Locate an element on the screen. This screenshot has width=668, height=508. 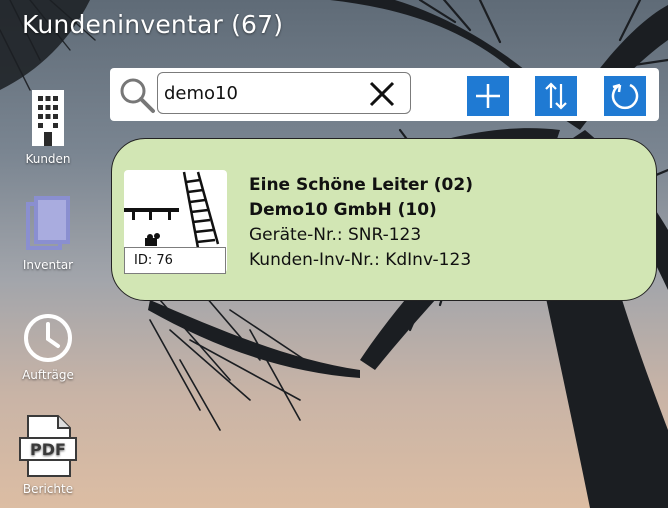
sort-button is located at coordinates (556, 96).